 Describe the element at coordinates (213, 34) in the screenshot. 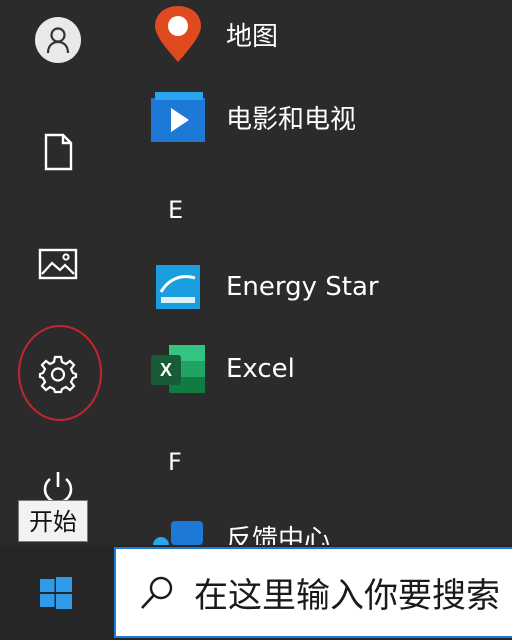

I see `app-item-maps: 地图` at that location.